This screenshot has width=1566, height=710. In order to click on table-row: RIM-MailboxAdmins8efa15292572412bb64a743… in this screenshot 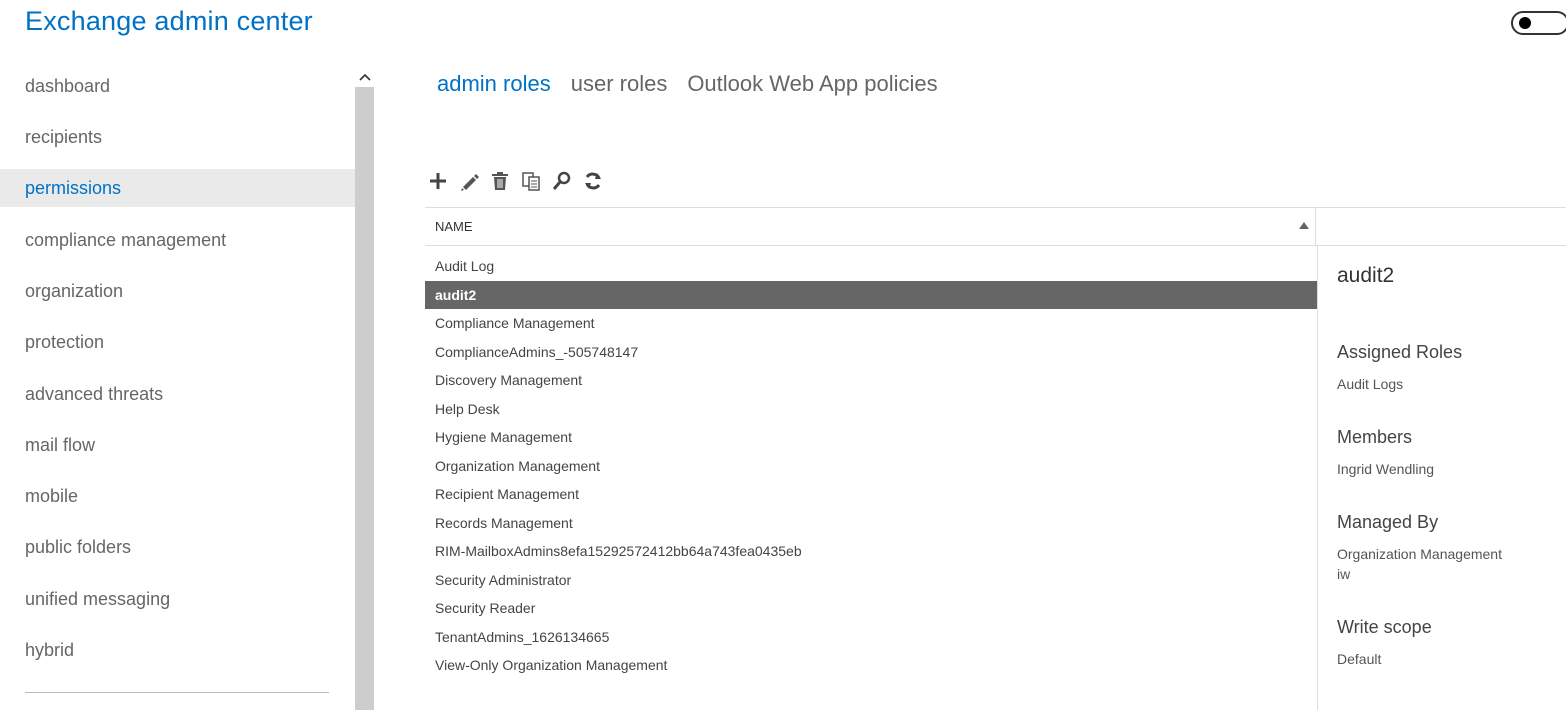, I will do `click(871, 551)`.